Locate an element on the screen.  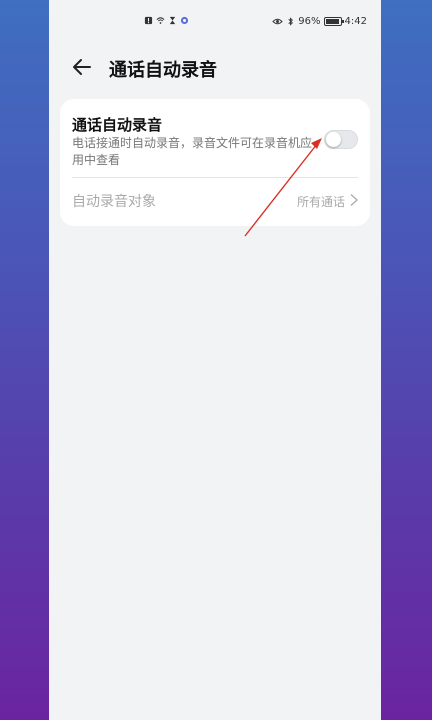
back-arrow-icon is located at coordinates (82, 67).